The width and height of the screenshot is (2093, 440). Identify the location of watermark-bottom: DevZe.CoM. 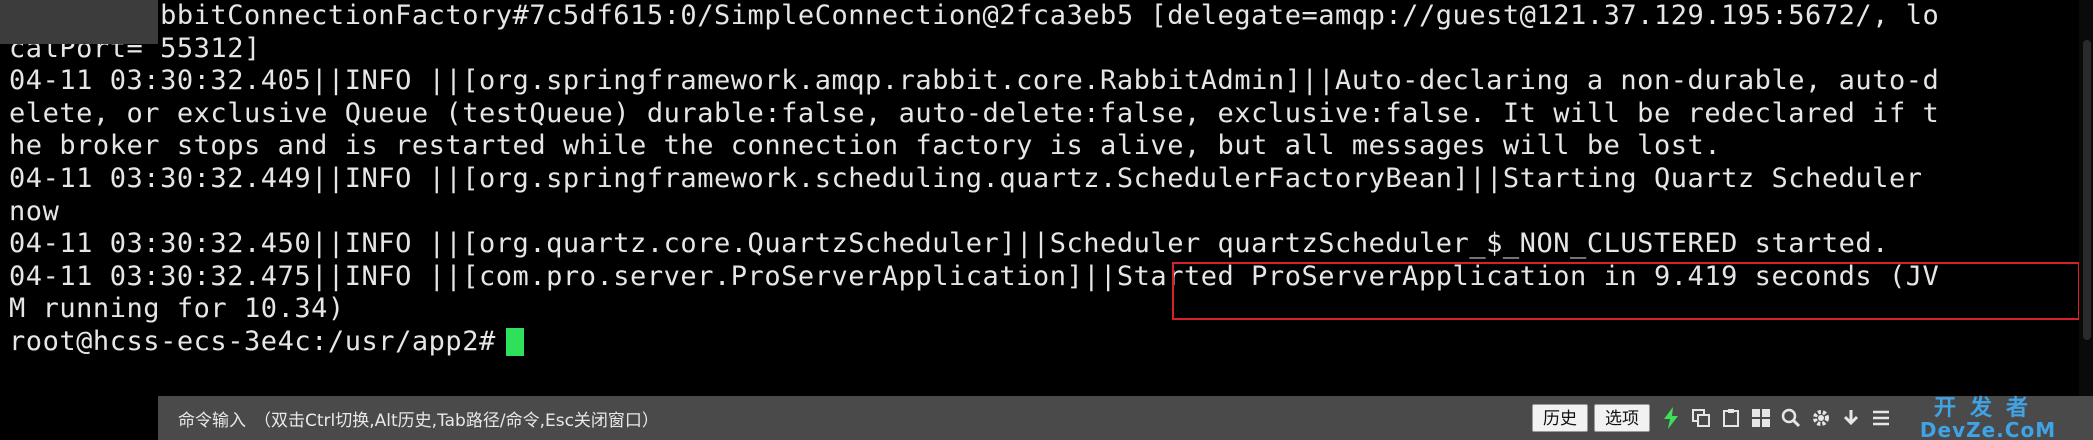
(1988, 429).